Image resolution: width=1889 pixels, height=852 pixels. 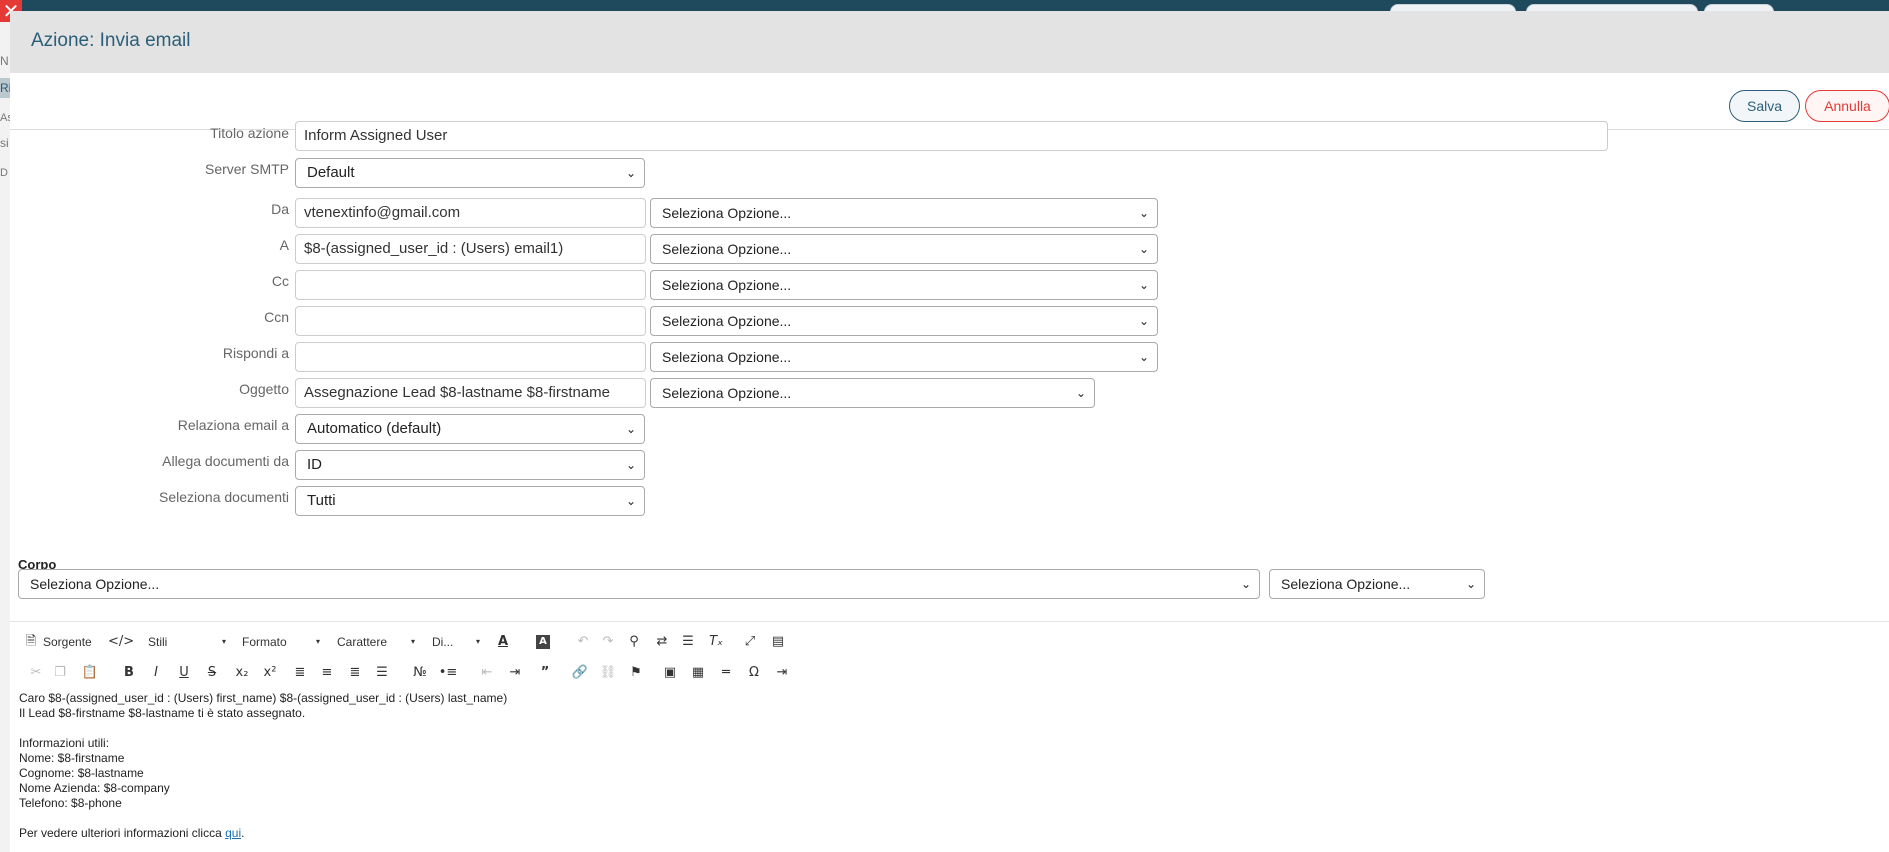 What do you see at coordinates (782, 673) in the screenshot?
I see `page-break-icon: ⇥` at bounding box center [782, 673].